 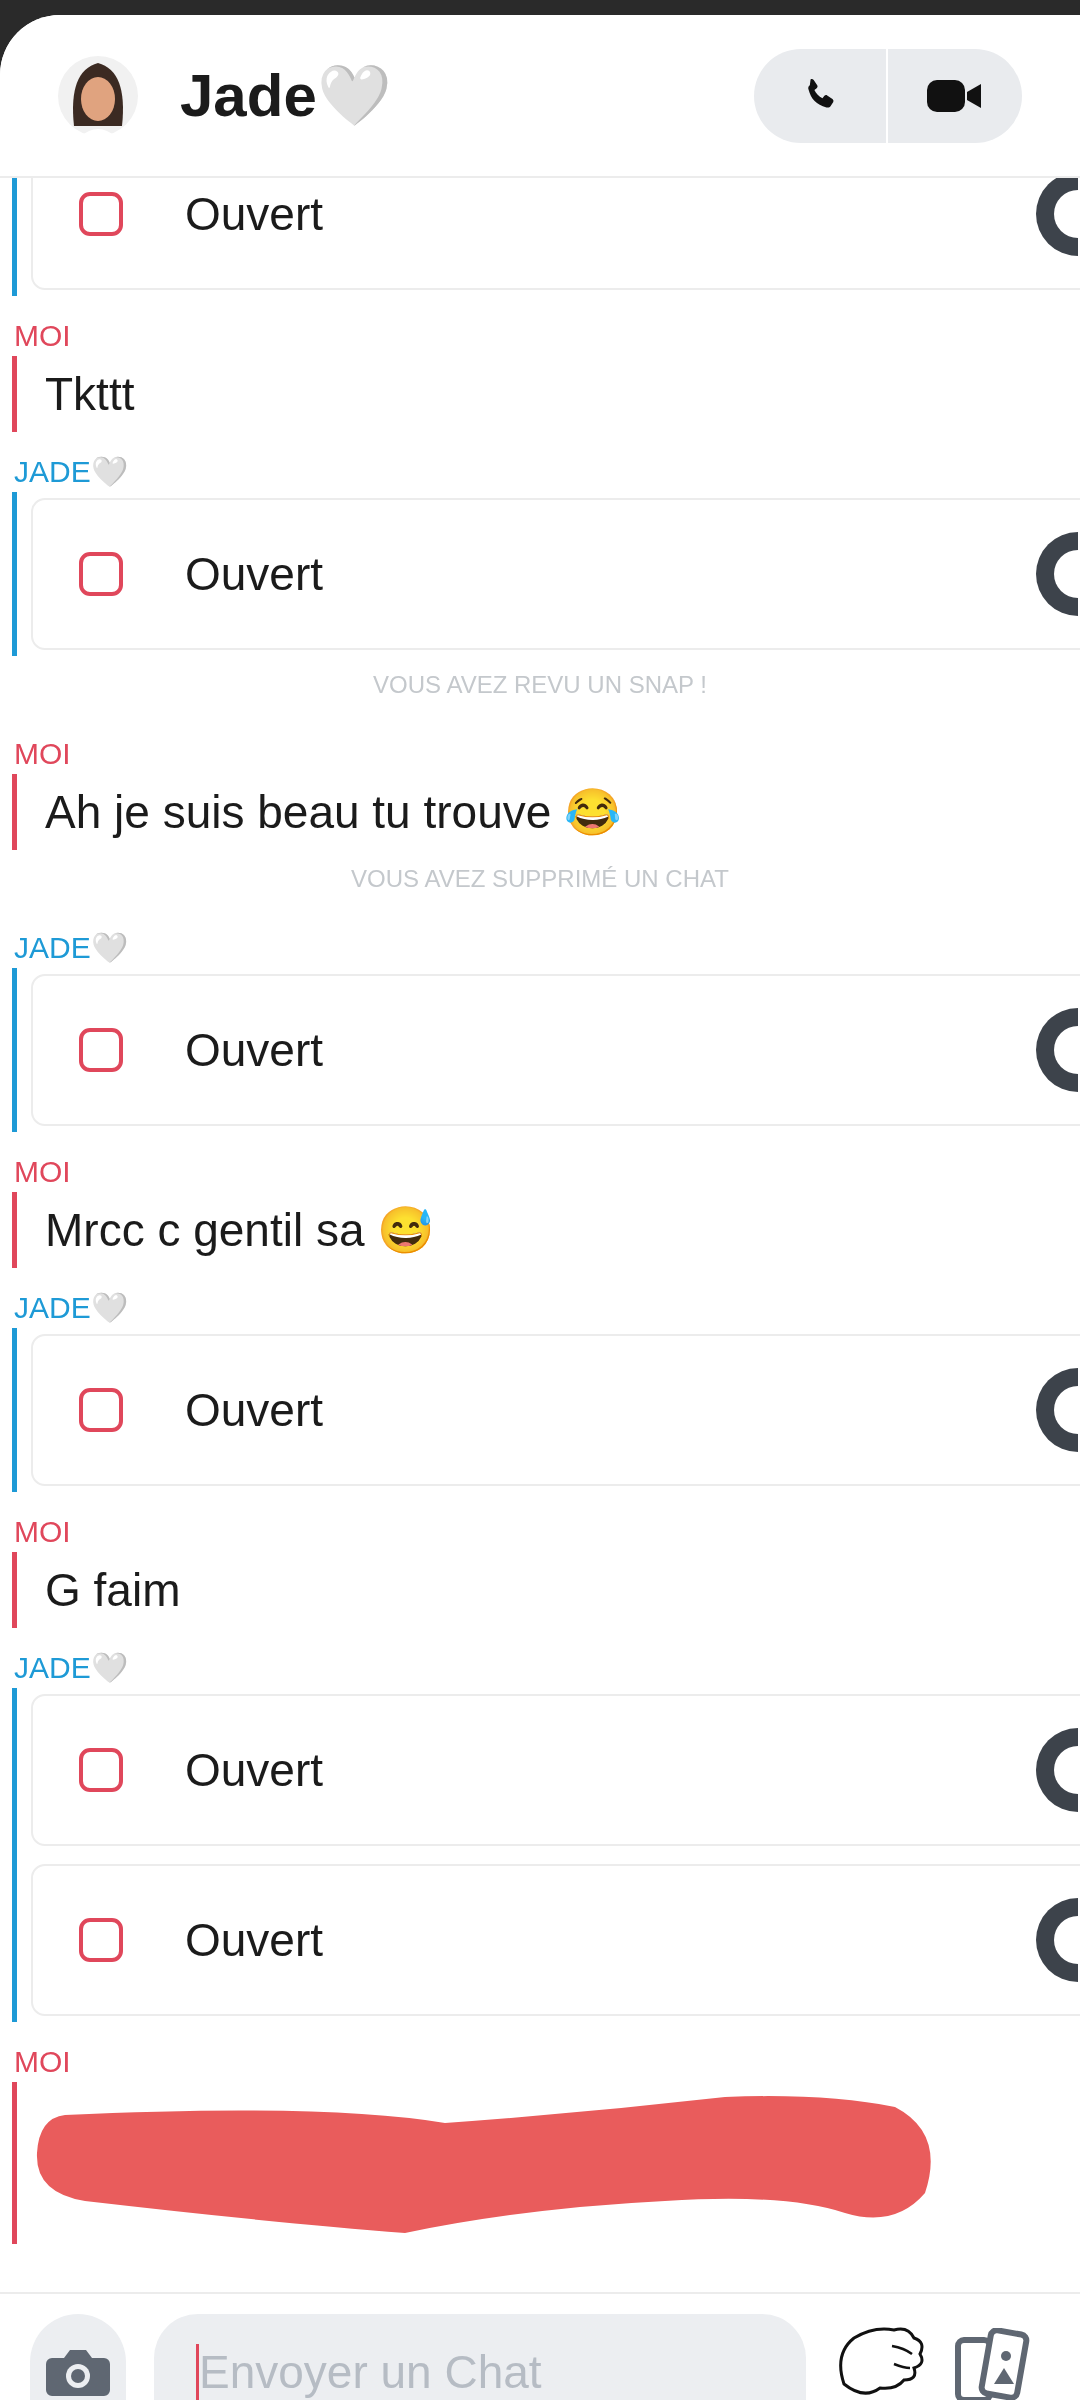 I want to click on camera-button, so click(x=78, y=2357).